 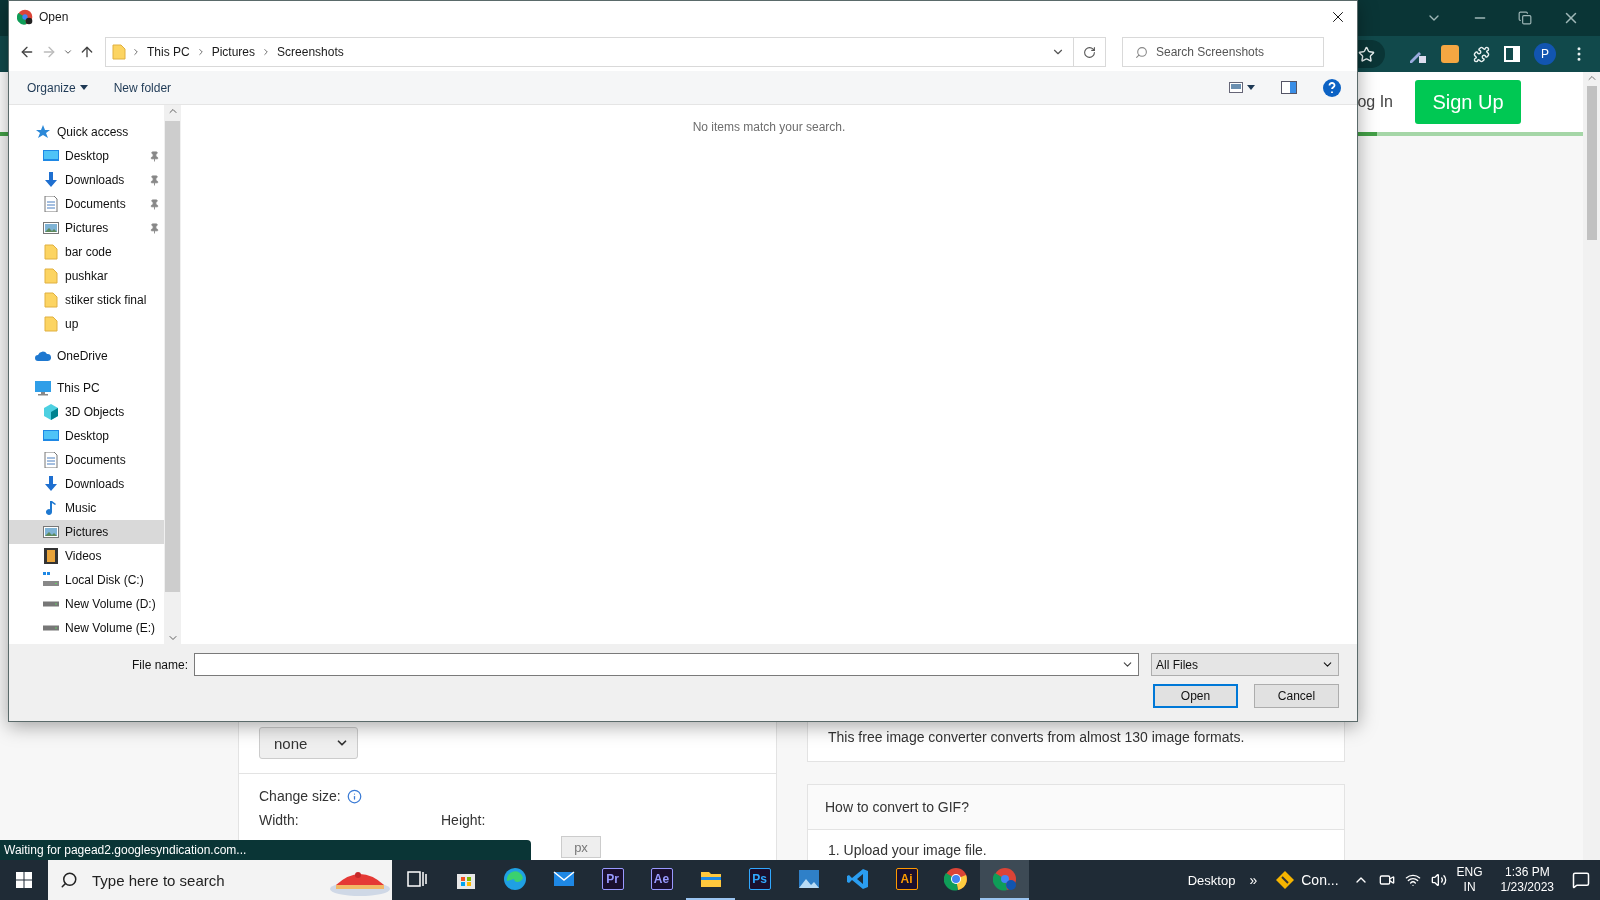 I want to click on help-button, so click(x=1332, y=87).